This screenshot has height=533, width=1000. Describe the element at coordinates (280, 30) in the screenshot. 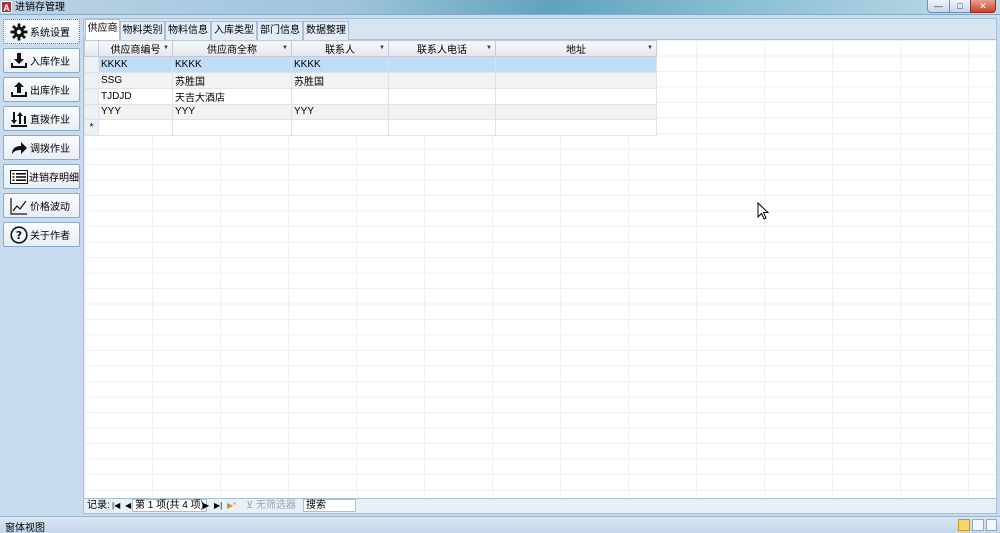

I see `tab-department-info: 部门信息` at that location.